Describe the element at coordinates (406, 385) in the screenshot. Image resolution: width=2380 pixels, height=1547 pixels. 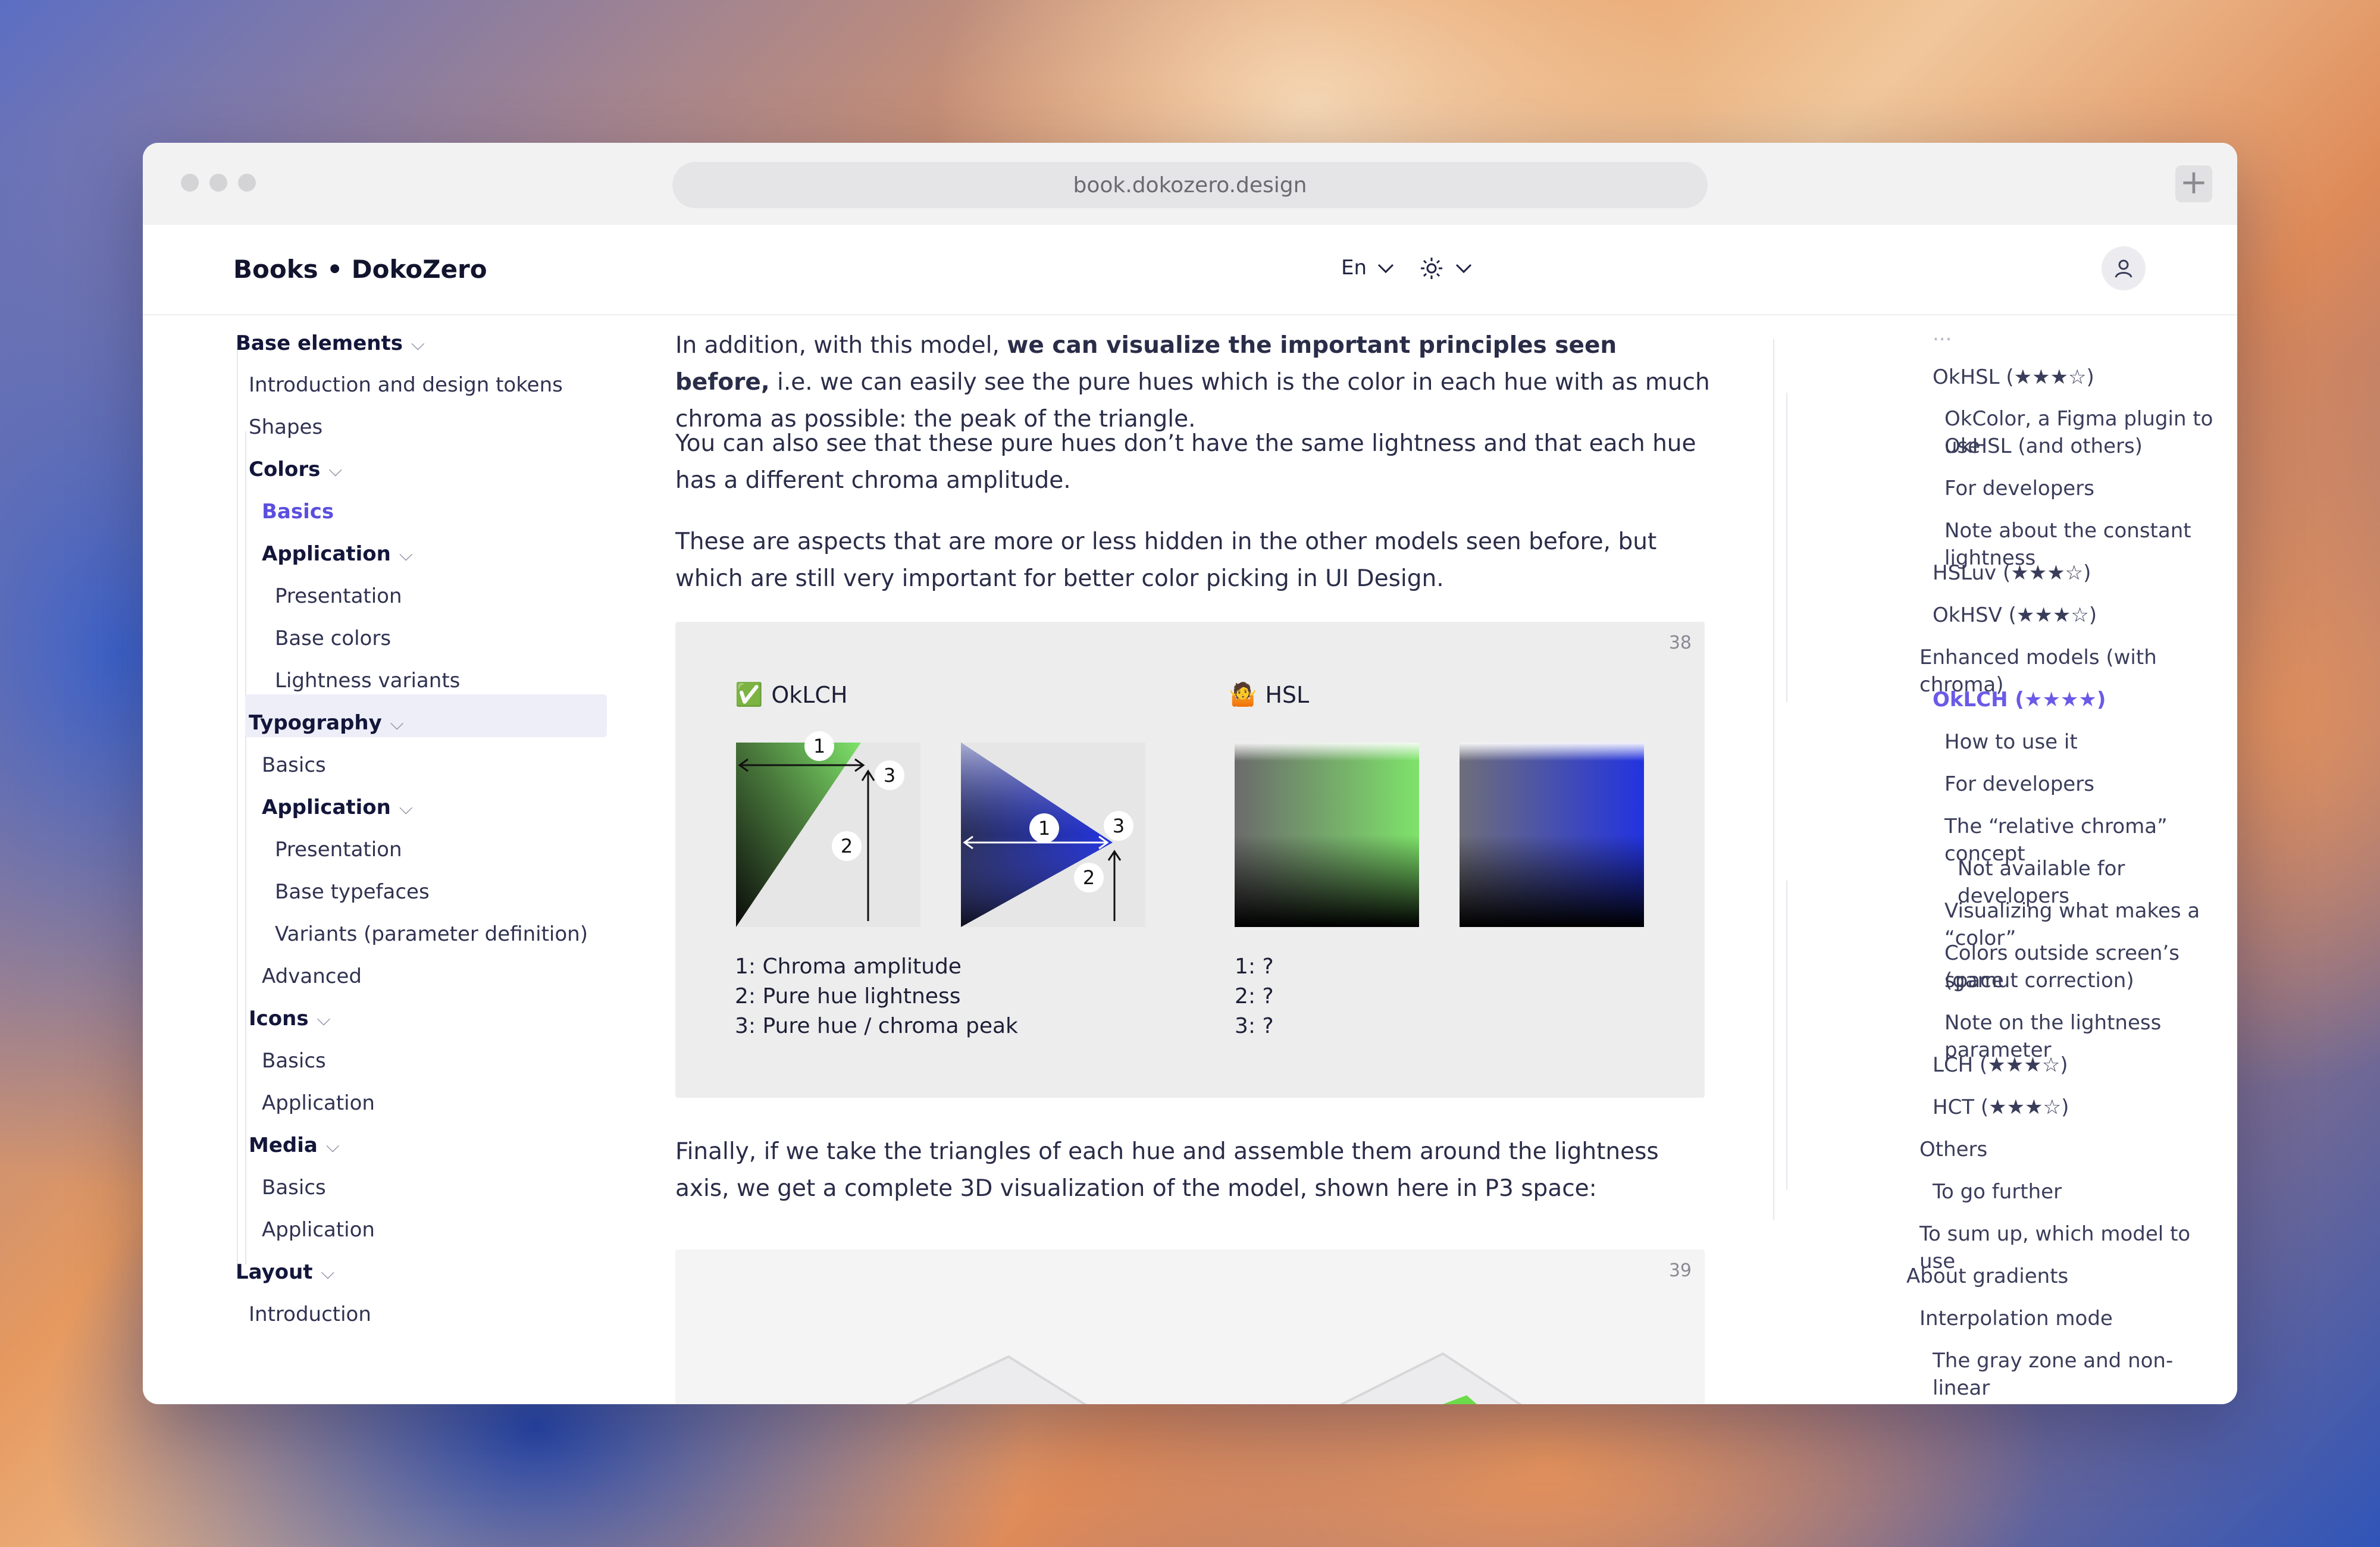
I see `sidebar-item-introduction-design-tokens: Introduction and design tokens` at that location.